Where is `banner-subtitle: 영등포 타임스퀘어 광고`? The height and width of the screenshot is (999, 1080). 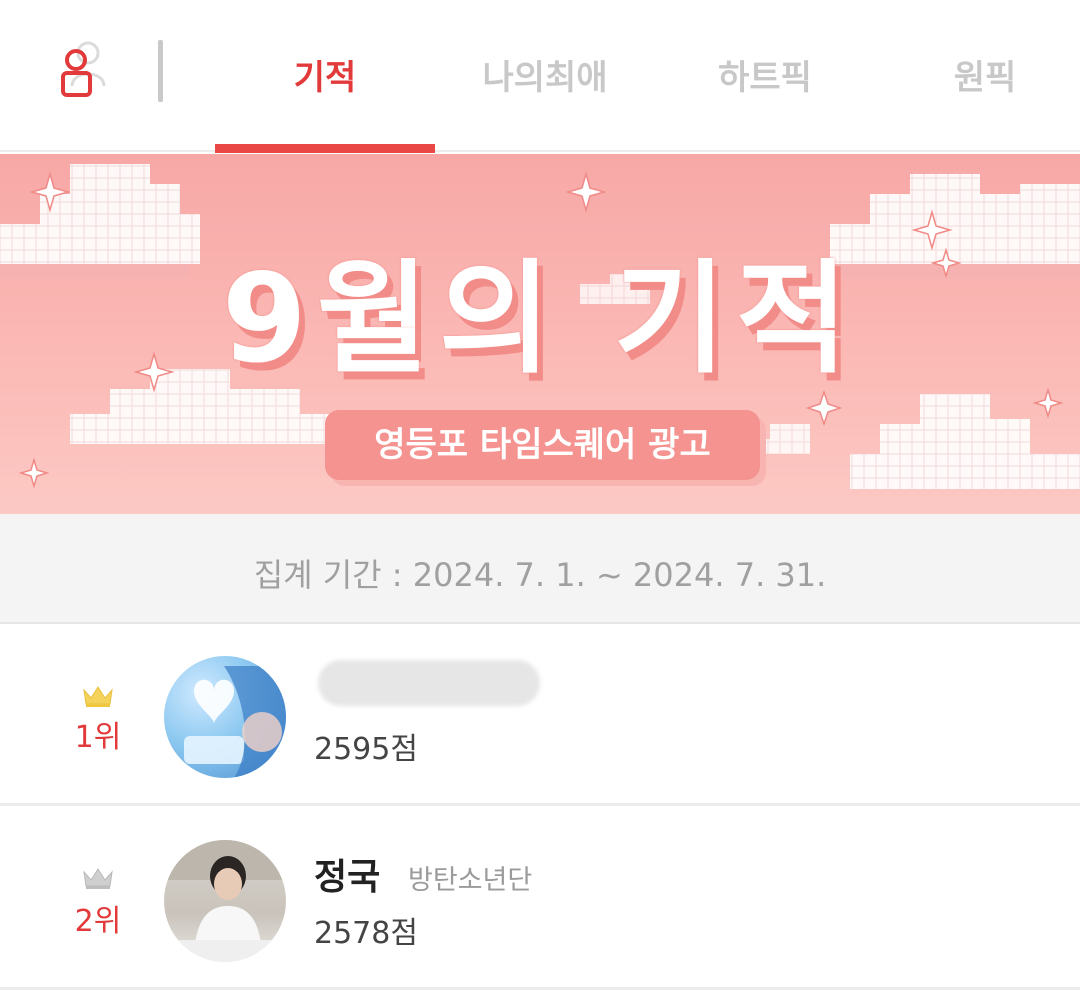 banner-subtitle: 영등포 타임스퀘어 광고 is located at coordinates (542, 445).